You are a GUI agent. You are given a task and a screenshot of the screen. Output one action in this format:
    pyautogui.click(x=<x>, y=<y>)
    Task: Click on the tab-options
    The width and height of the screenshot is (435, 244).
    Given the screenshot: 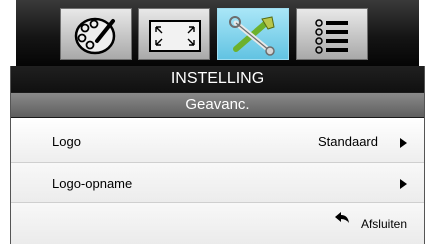 What is the action you would take?
    pyautogui.click(x=332, y=34)
    